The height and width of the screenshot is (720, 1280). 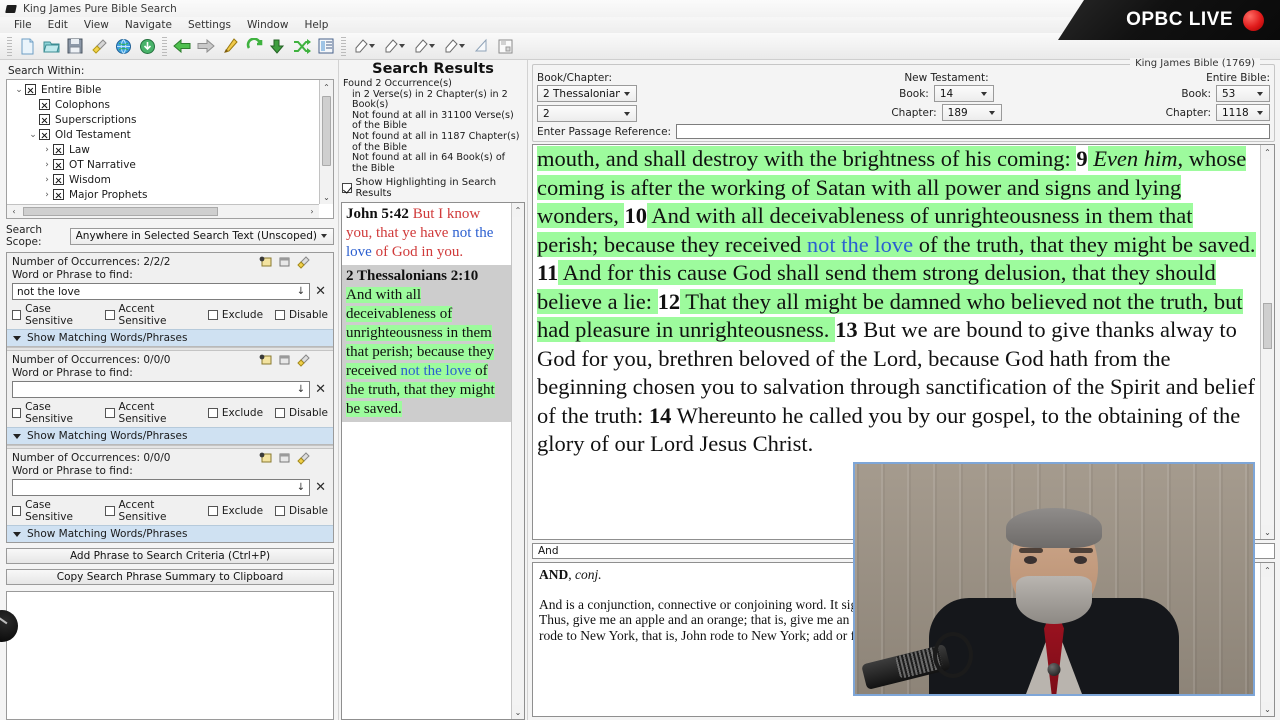 I want to click on clear-broom-icon, so click(x=99, y=46).